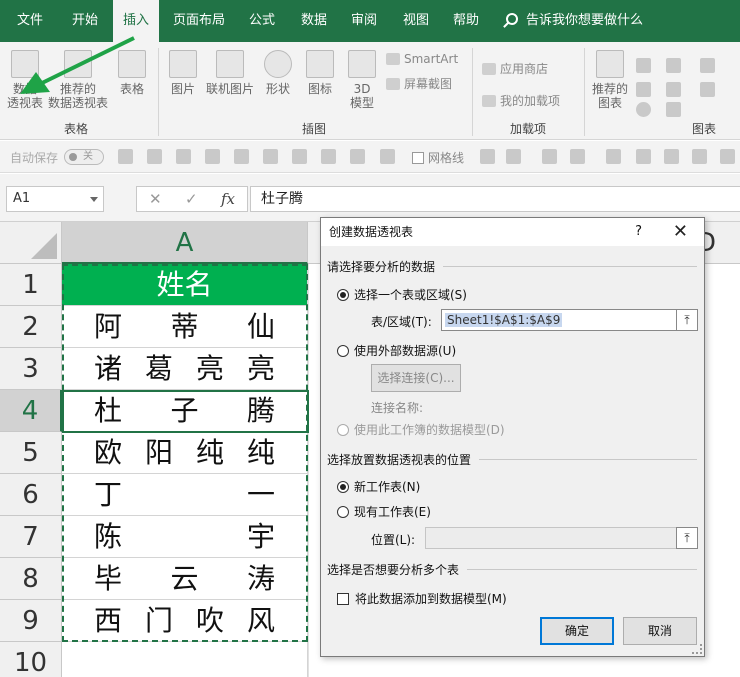 The height and width of the screenshot is (677, 740). I want to click on name-cell: 丁一, so click(185, 495).